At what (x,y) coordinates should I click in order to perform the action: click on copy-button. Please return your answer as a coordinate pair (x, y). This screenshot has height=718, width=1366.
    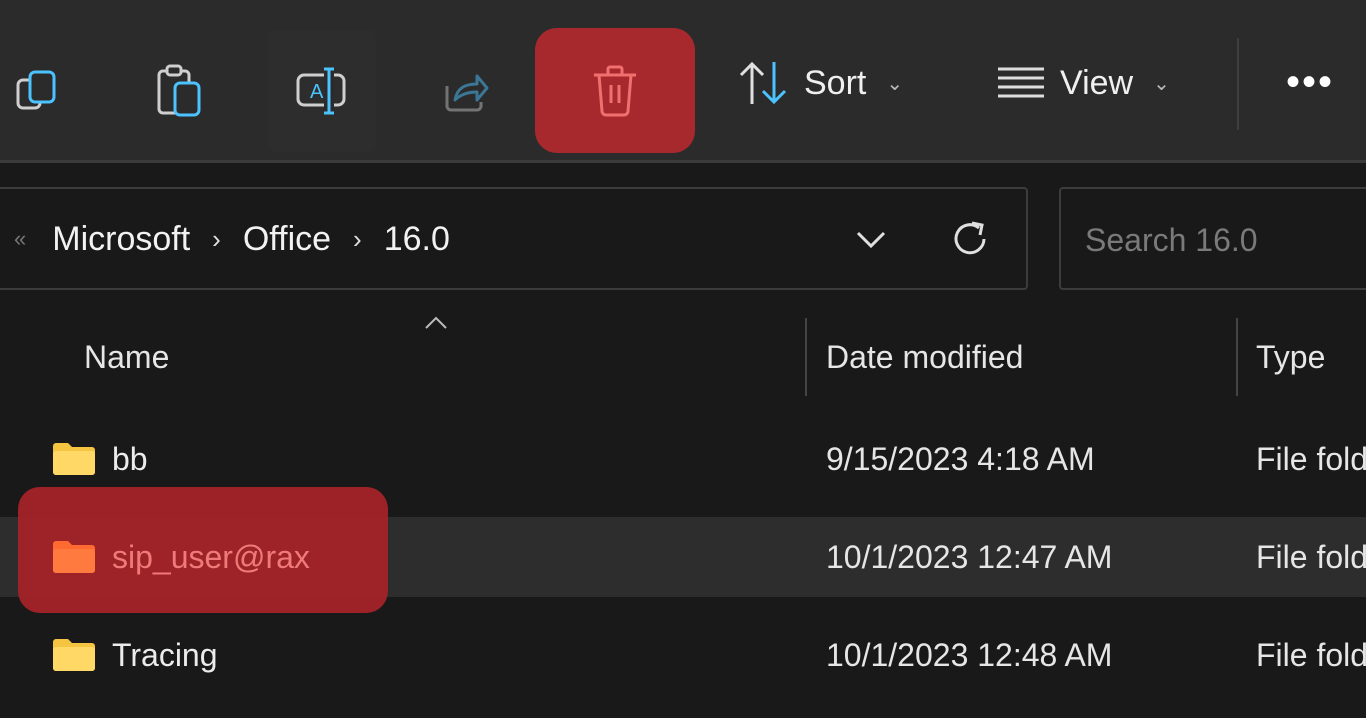
    Looking at the image, I should click on (37, 91).